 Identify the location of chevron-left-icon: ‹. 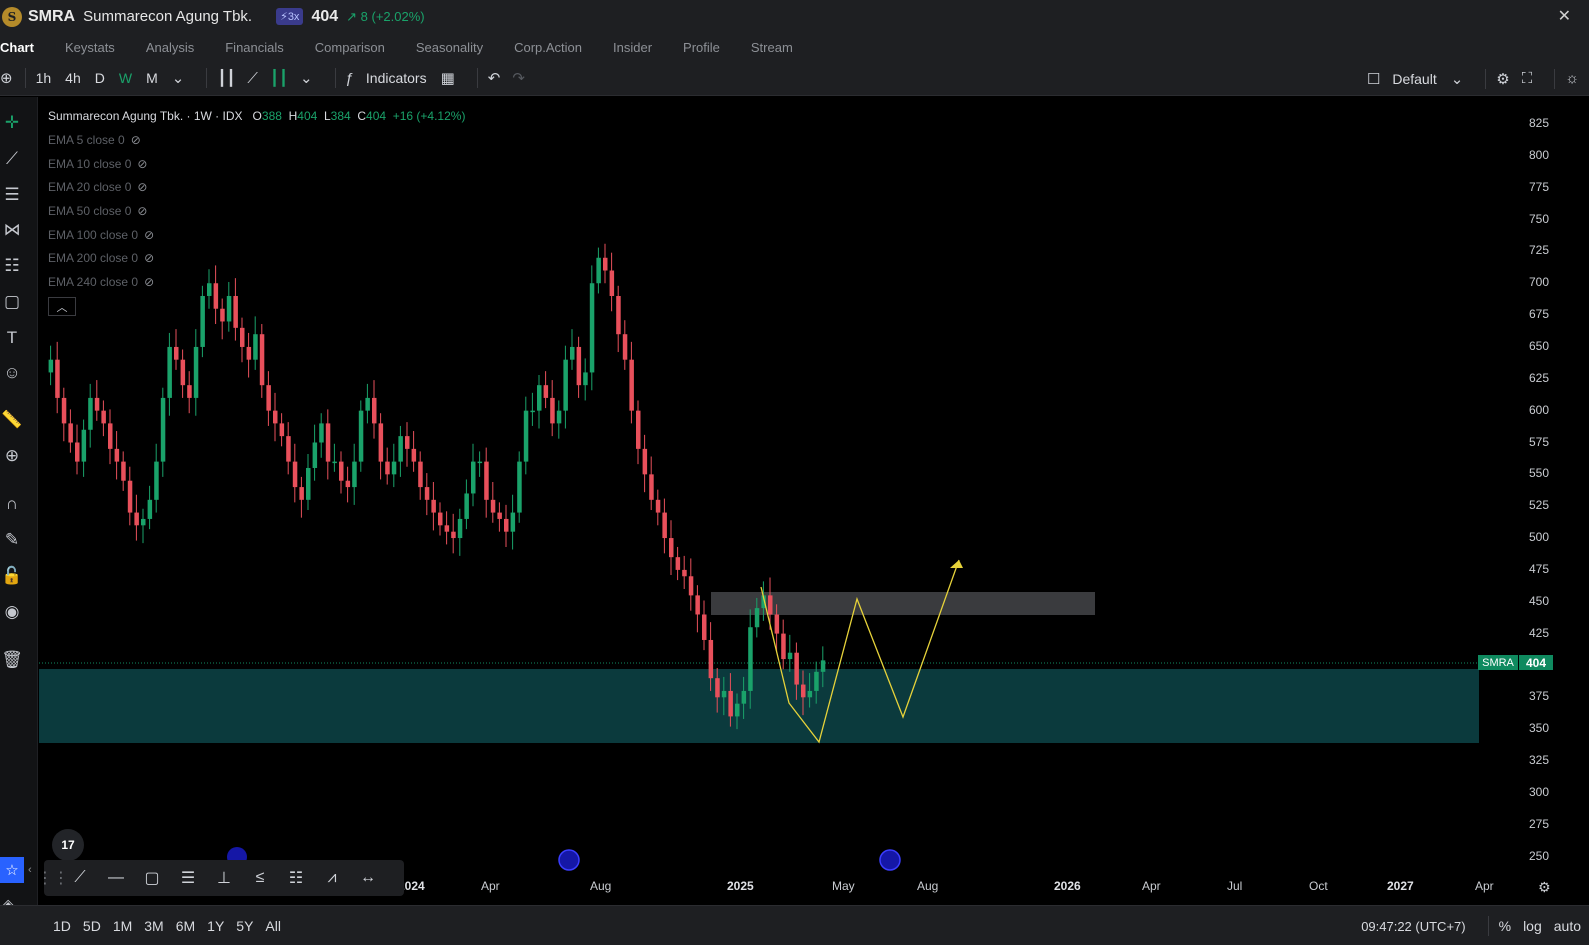
(30, 870).